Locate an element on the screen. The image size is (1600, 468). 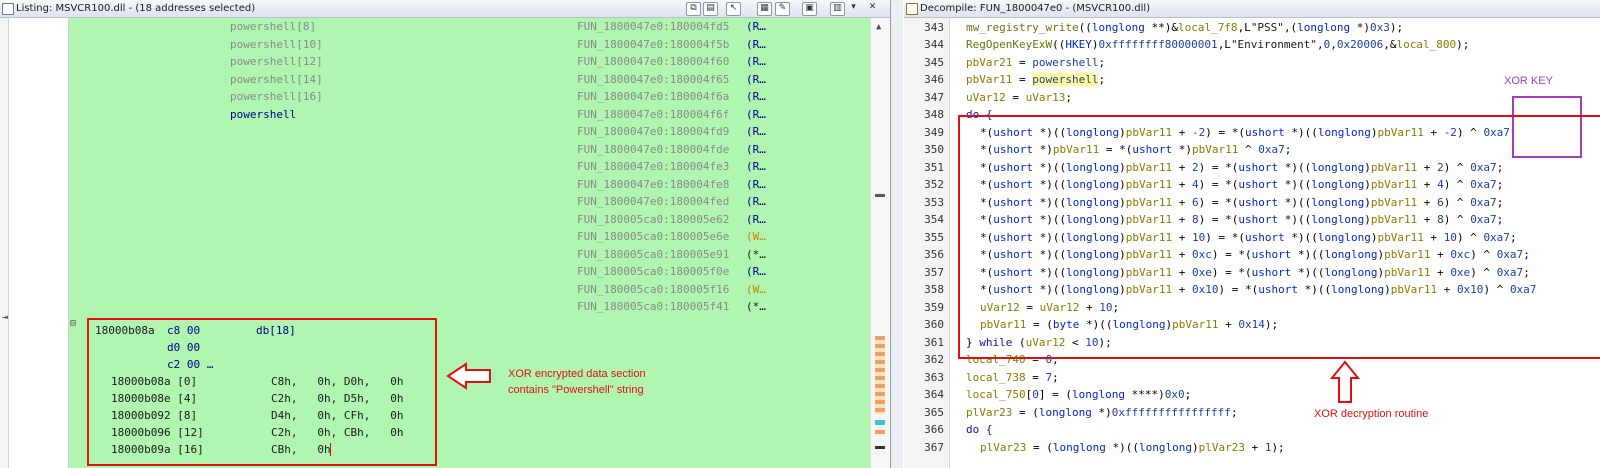
xref-ref: FUN_1800047e0:180004fd5 is located at coordinates (653, 26).